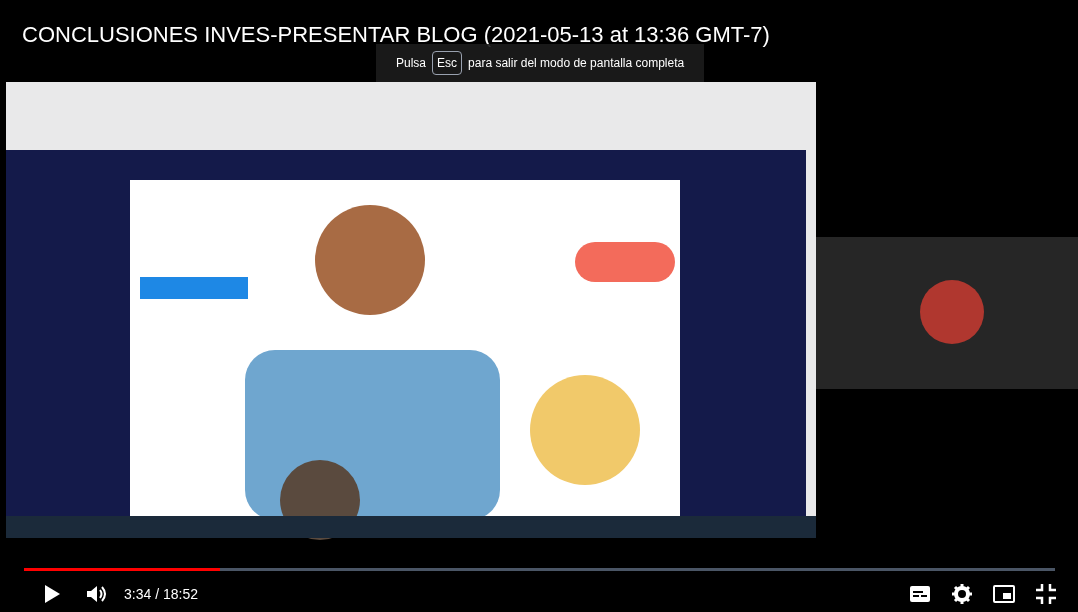 This screenshot has width=1078, height=612. What do you see at coordinates (447, 63) in the screenshot?
I see `esc-key: Esc` at bounding box center [447, 63].